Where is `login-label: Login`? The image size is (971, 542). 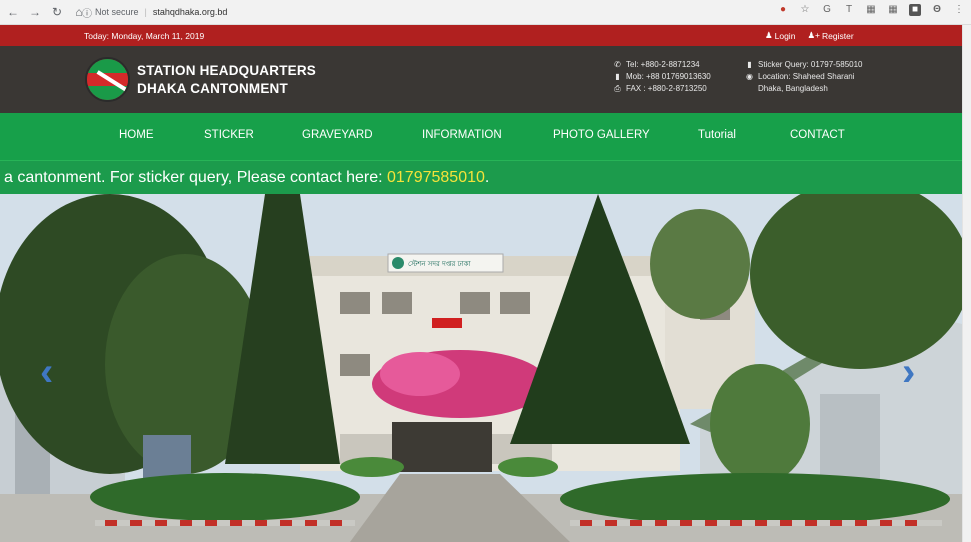 login-label: Login is located at coordinates (785, 35).